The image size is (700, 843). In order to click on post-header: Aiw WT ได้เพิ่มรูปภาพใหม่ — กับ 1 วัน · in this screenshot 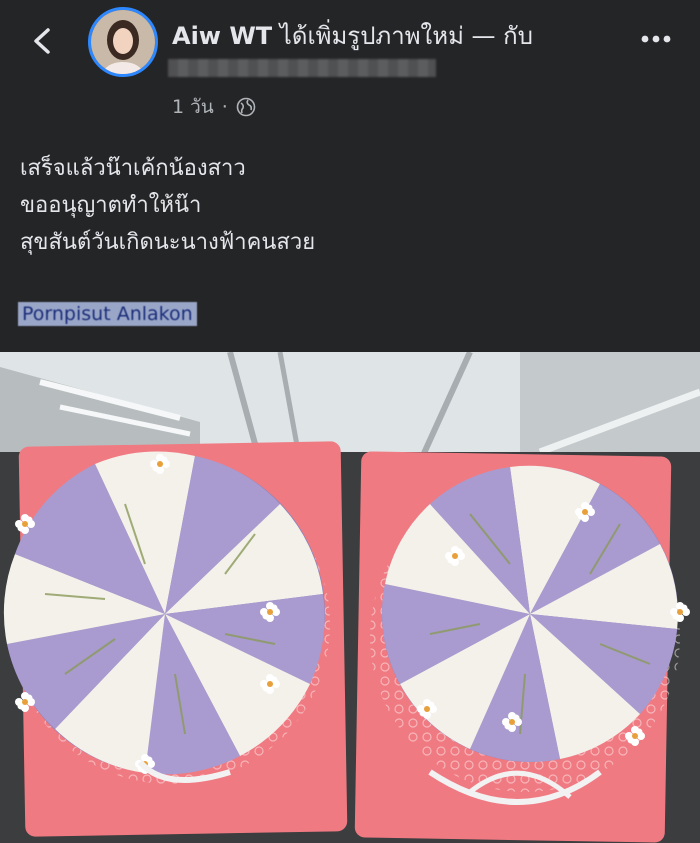, I will do `click(350, 62)`.